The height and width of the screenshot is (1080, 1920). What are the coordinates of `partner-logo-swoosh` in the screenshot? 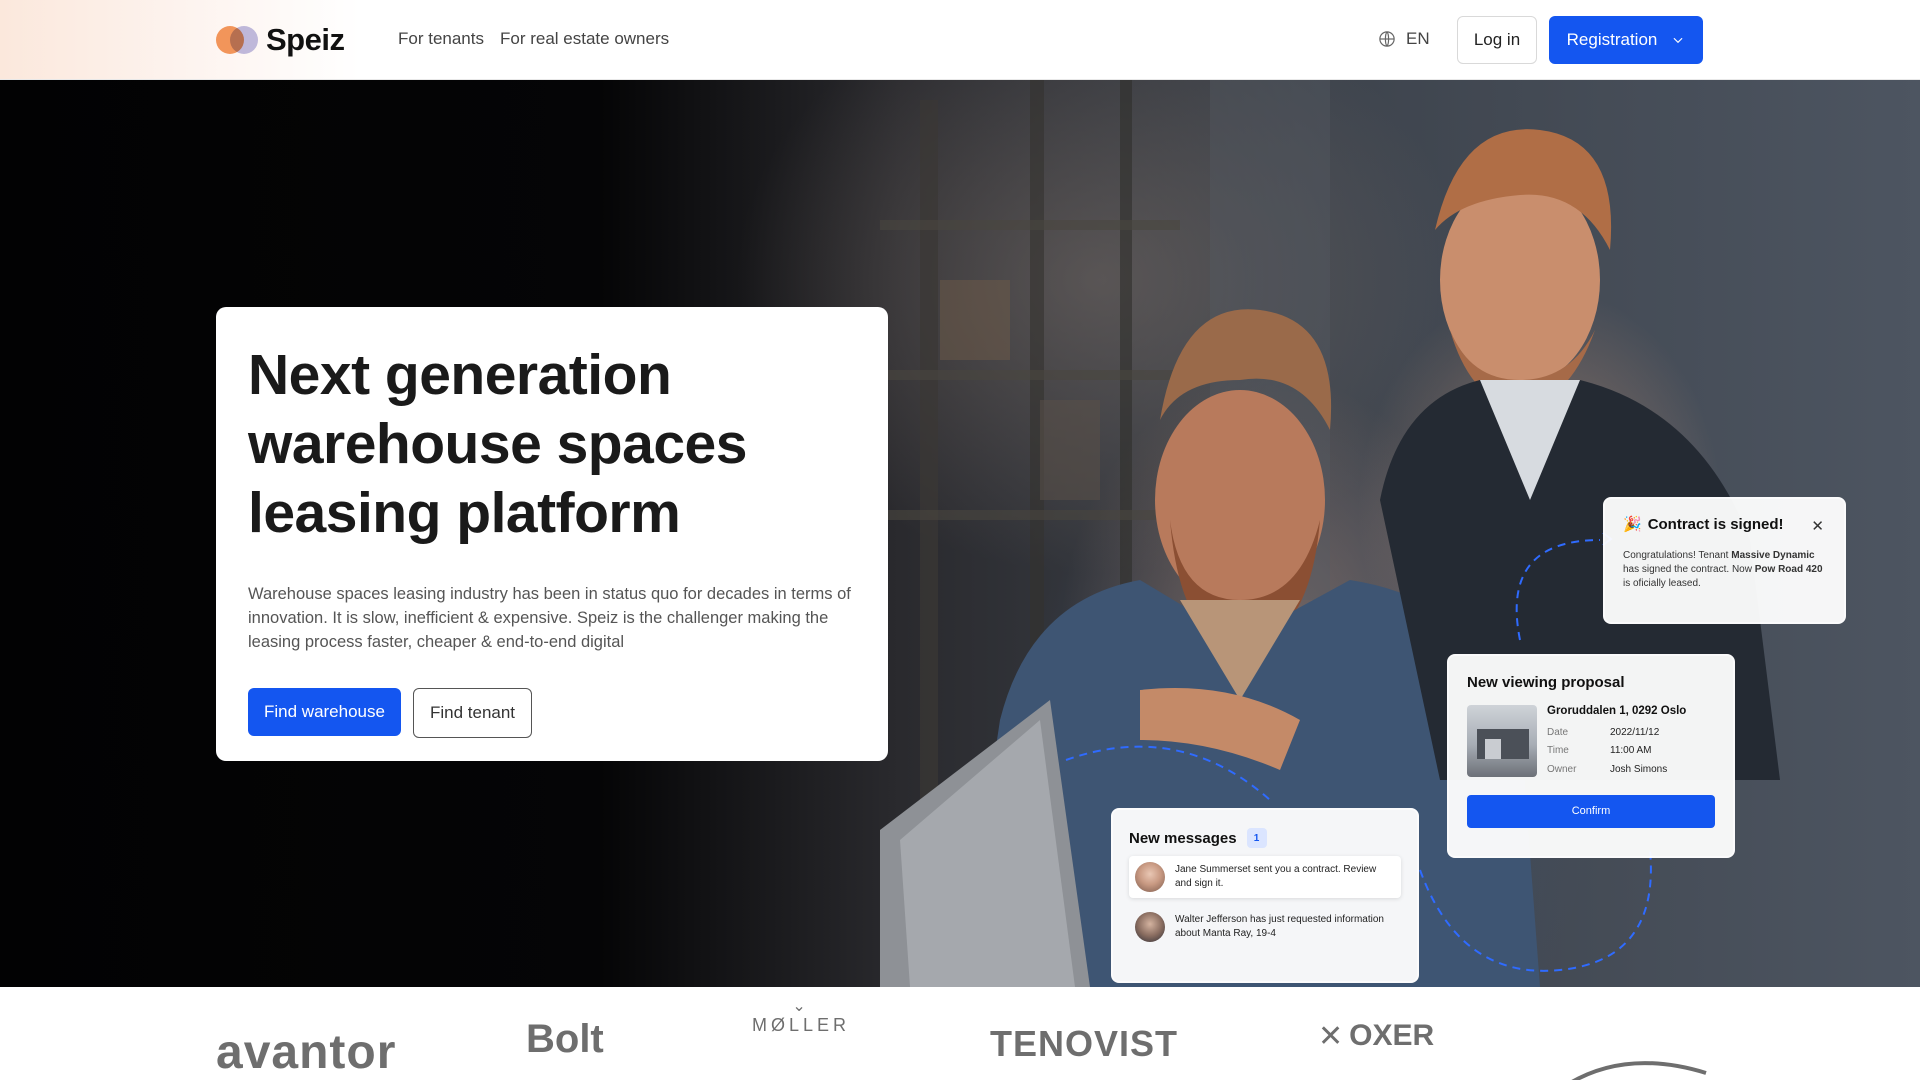 It's located at (1639, 1070).